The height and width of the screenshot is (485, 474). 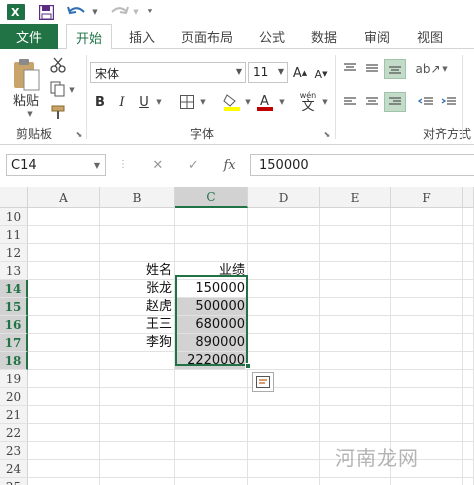 I want to click on font-name-select: 宋体 ▼, so click(x=168, y=72).